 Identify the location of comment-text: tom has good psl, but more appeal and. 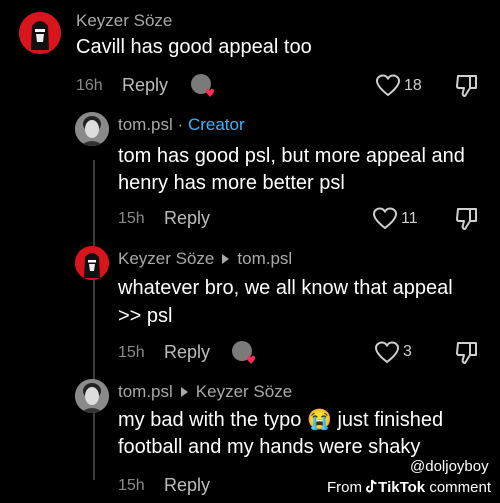
(291, 156).